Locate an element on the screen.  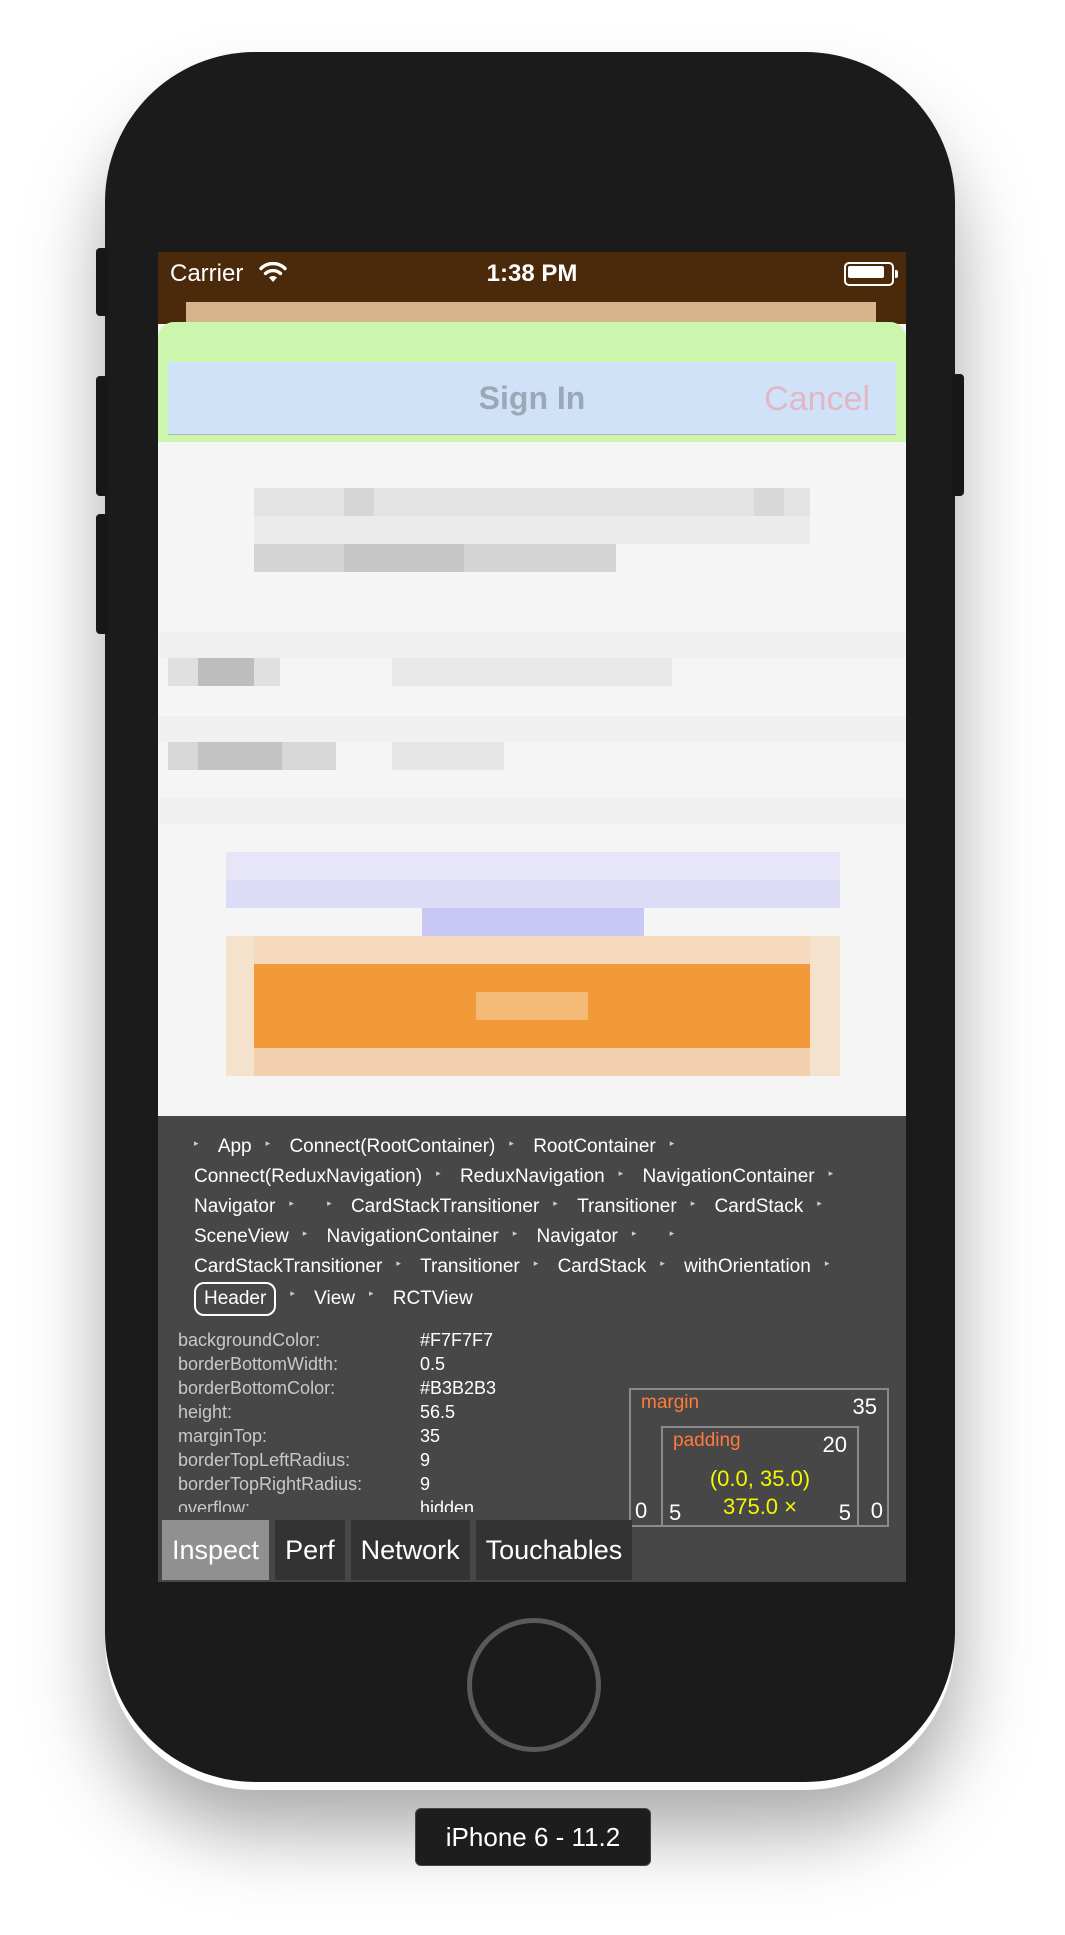
prop-name: overflow: is located at coordinates (214, 1505).